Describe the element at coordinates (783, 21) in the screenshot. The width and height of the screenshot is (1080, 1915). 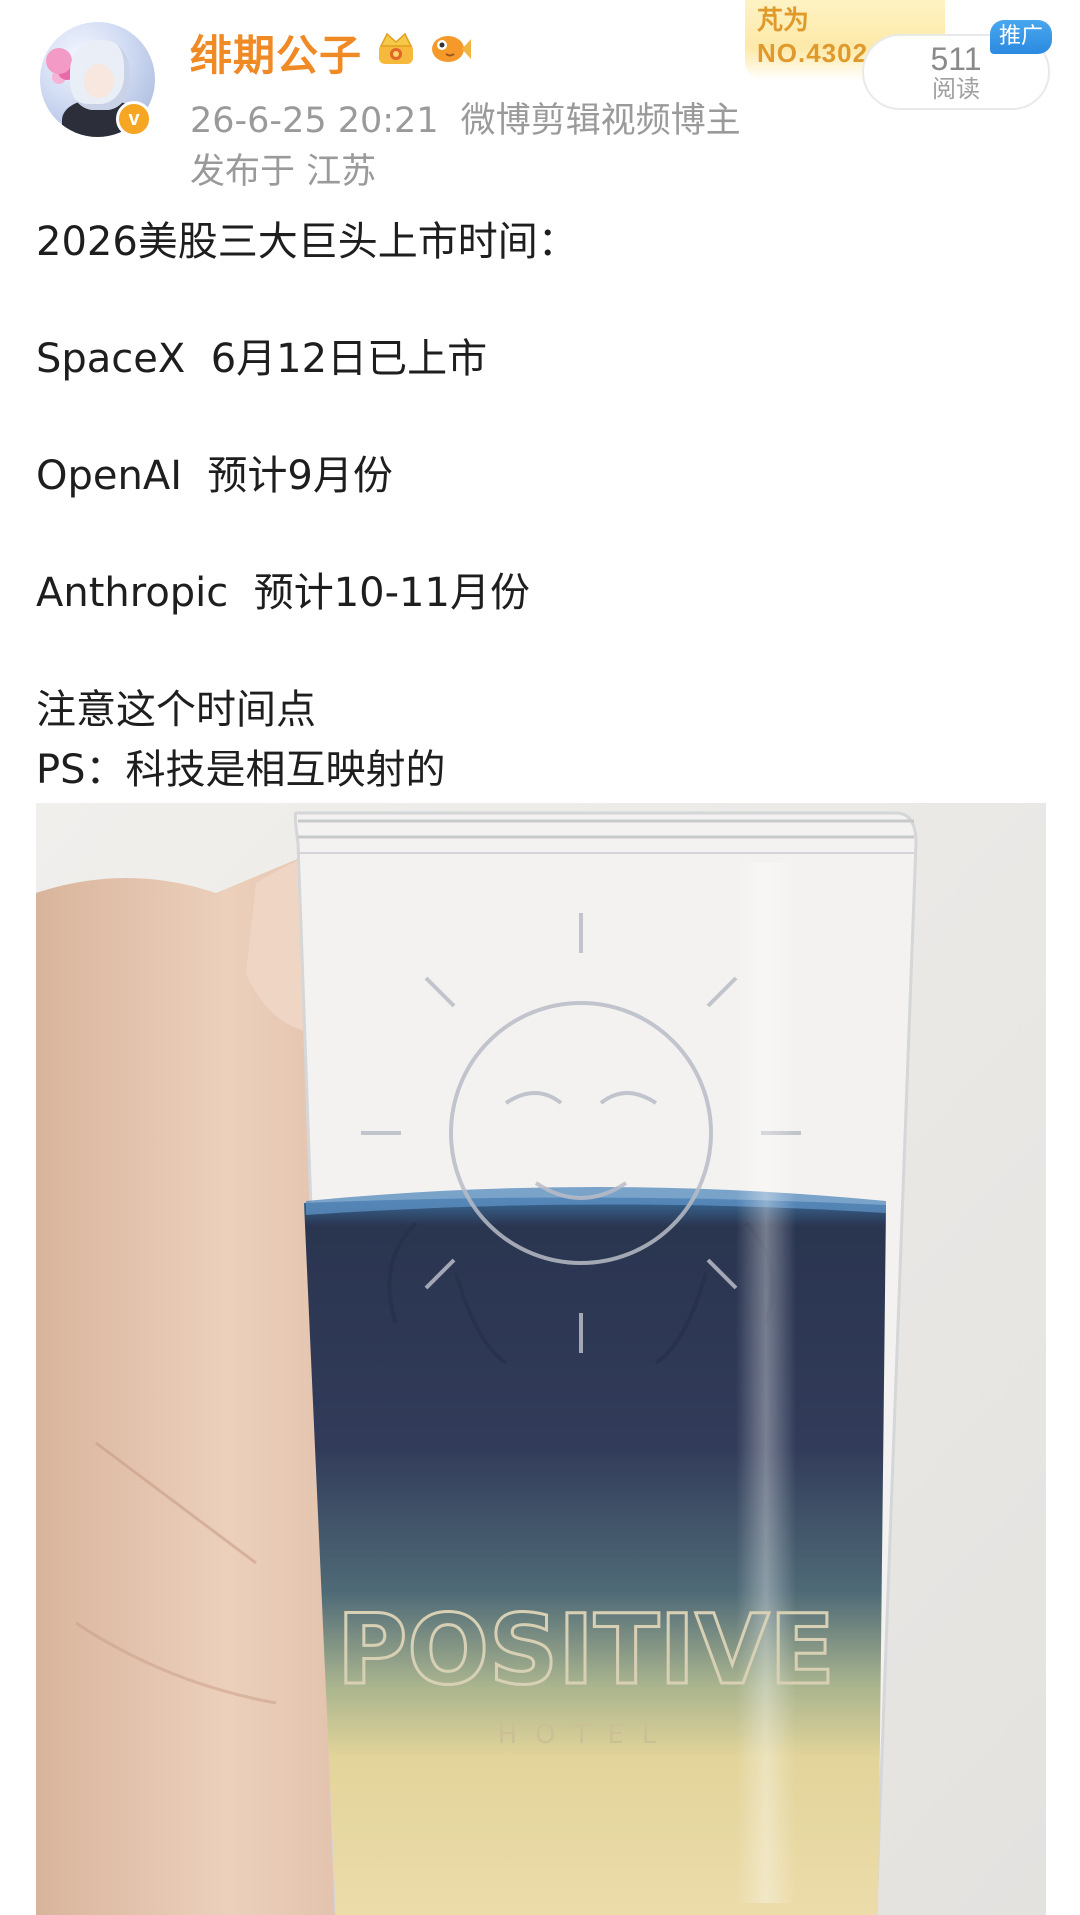
I see `rank-name: 芃为` at that location.